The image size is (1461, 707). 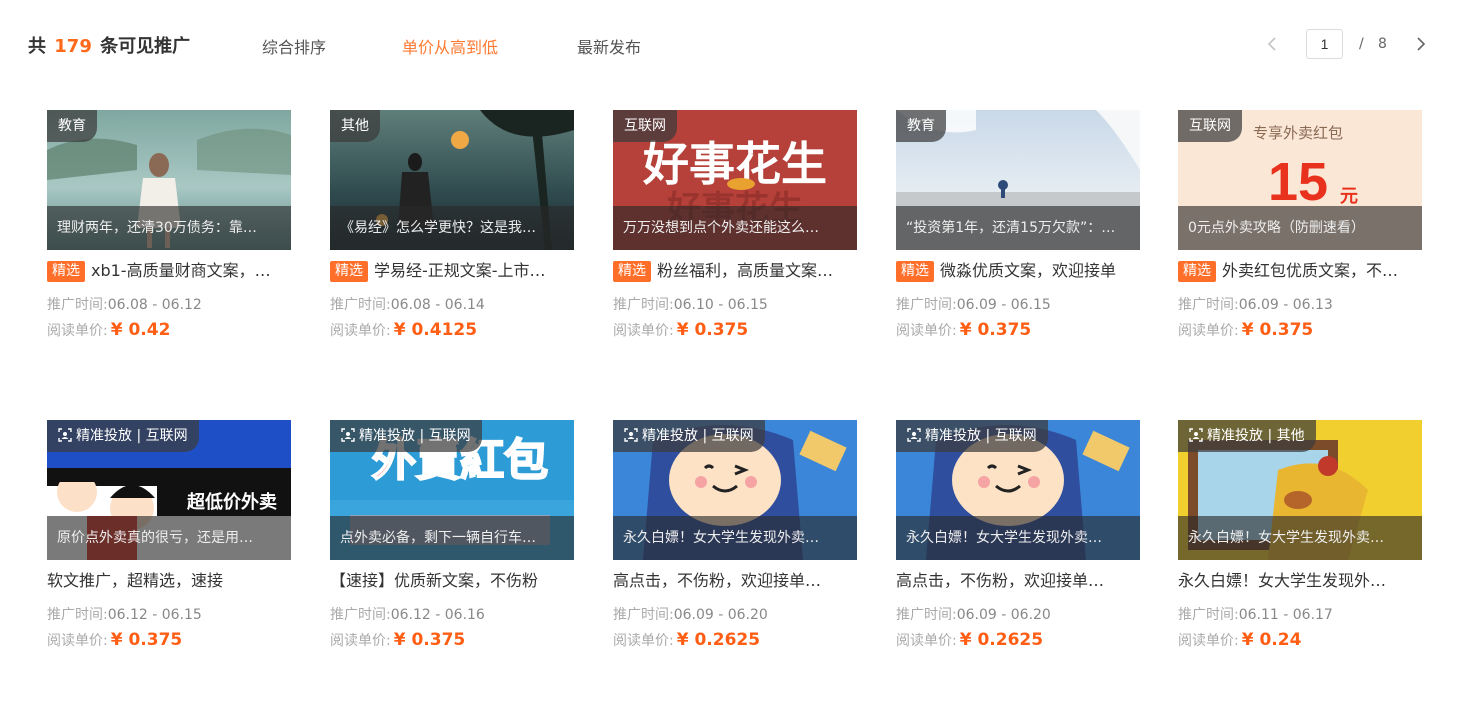 I want to click on time-value: 06.12 - 06.16, so click(x=437, y=615).